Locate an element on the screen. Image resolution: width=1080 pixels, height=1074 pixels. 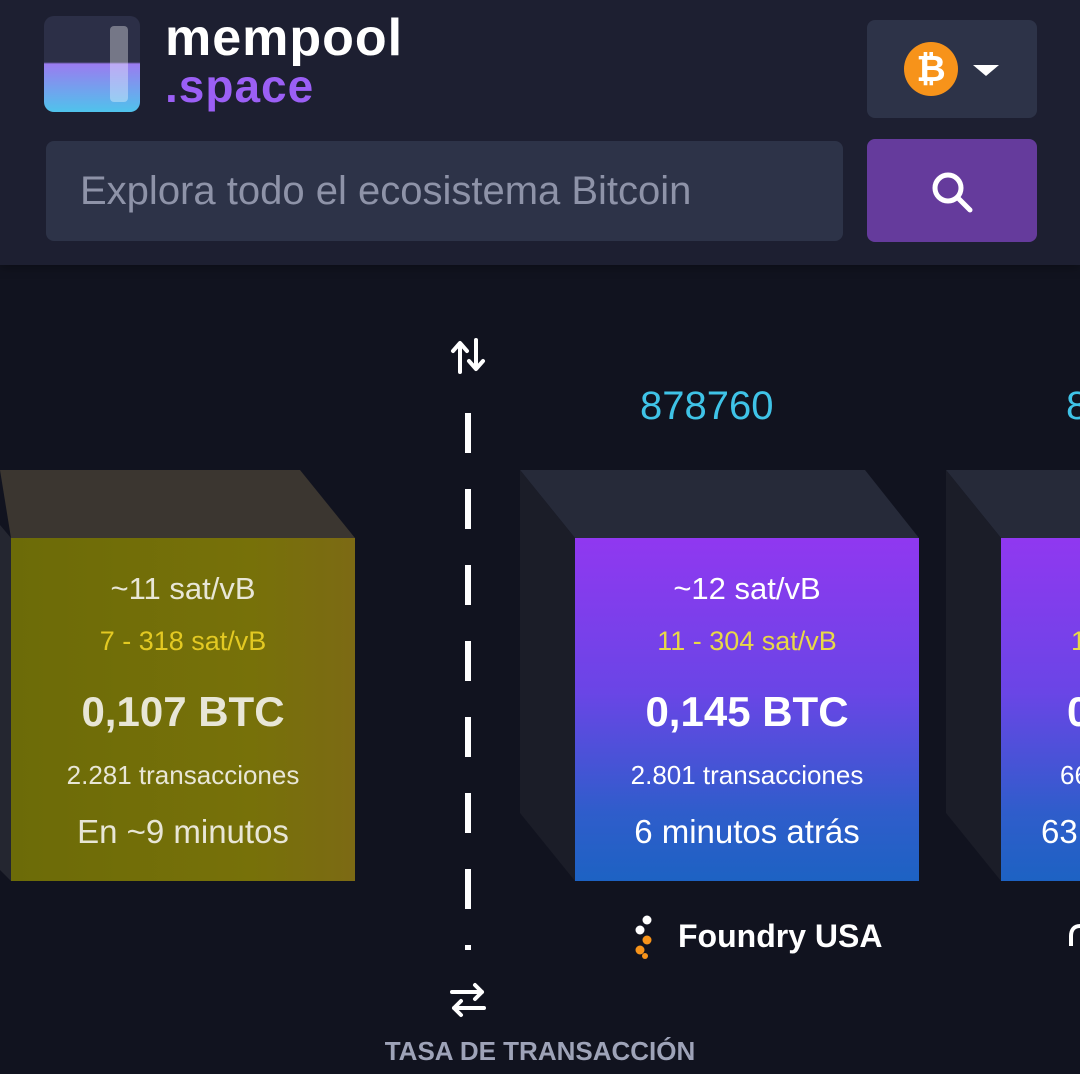
network-selector-button: ₿ is located at coordinates (952, 69).